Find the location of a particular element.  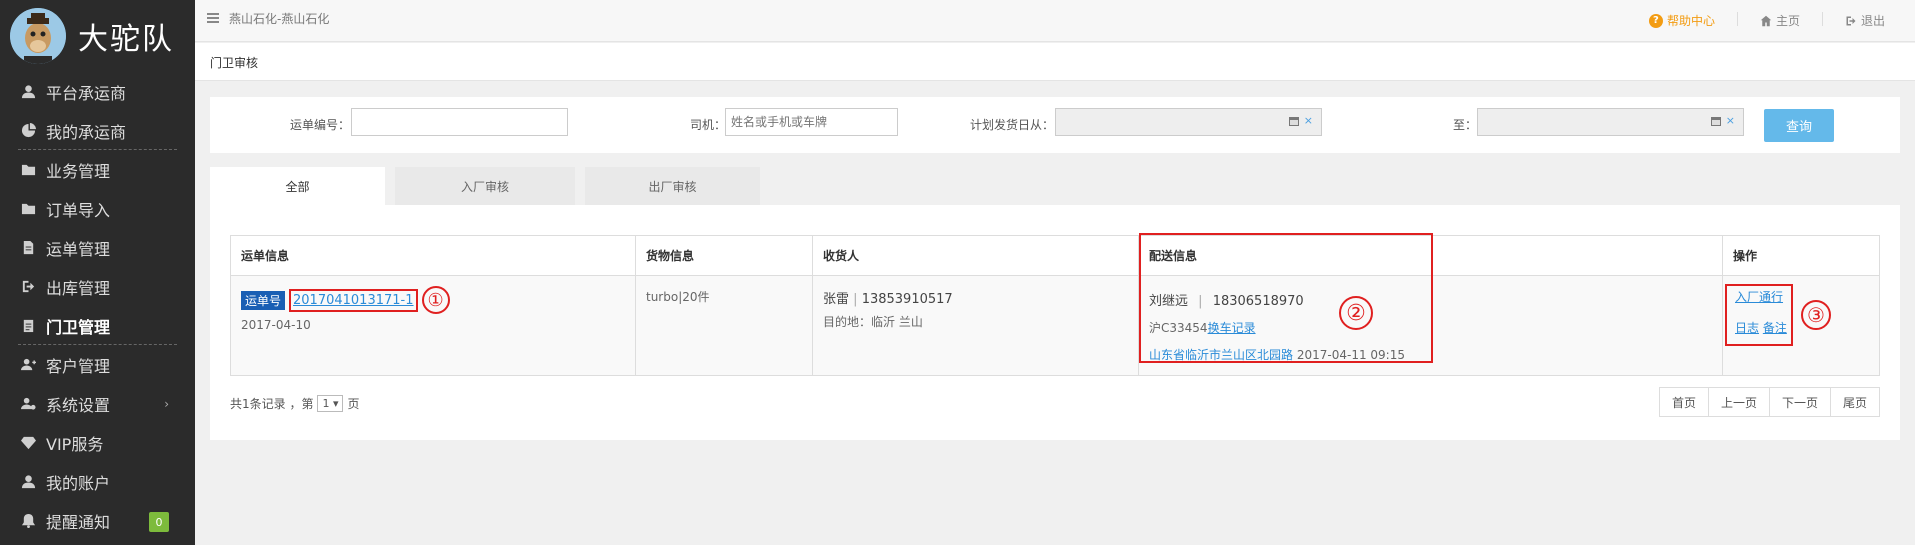

sidebar-item-account: 我的账户 is located at coordinates (97, 481).